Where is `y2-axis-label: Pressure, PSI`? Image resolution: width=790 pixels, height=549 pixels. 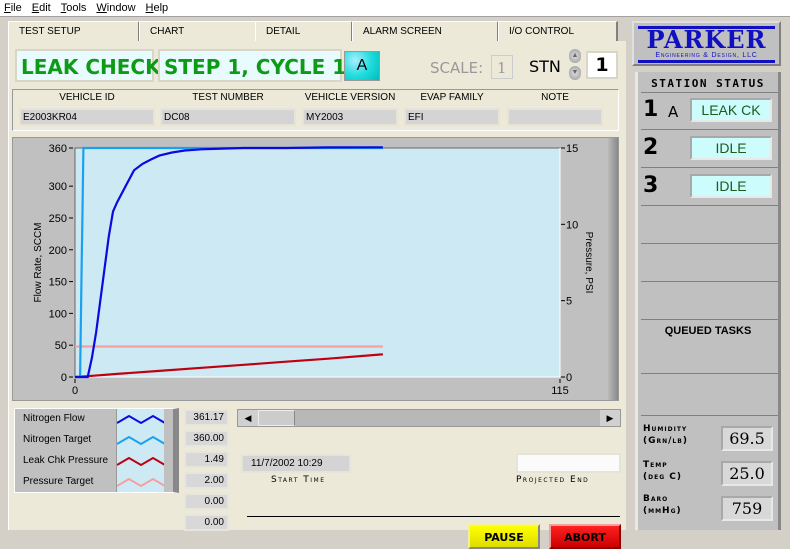 y2-axis-label: Pressure, PSI is located at coordinates (588, 263).